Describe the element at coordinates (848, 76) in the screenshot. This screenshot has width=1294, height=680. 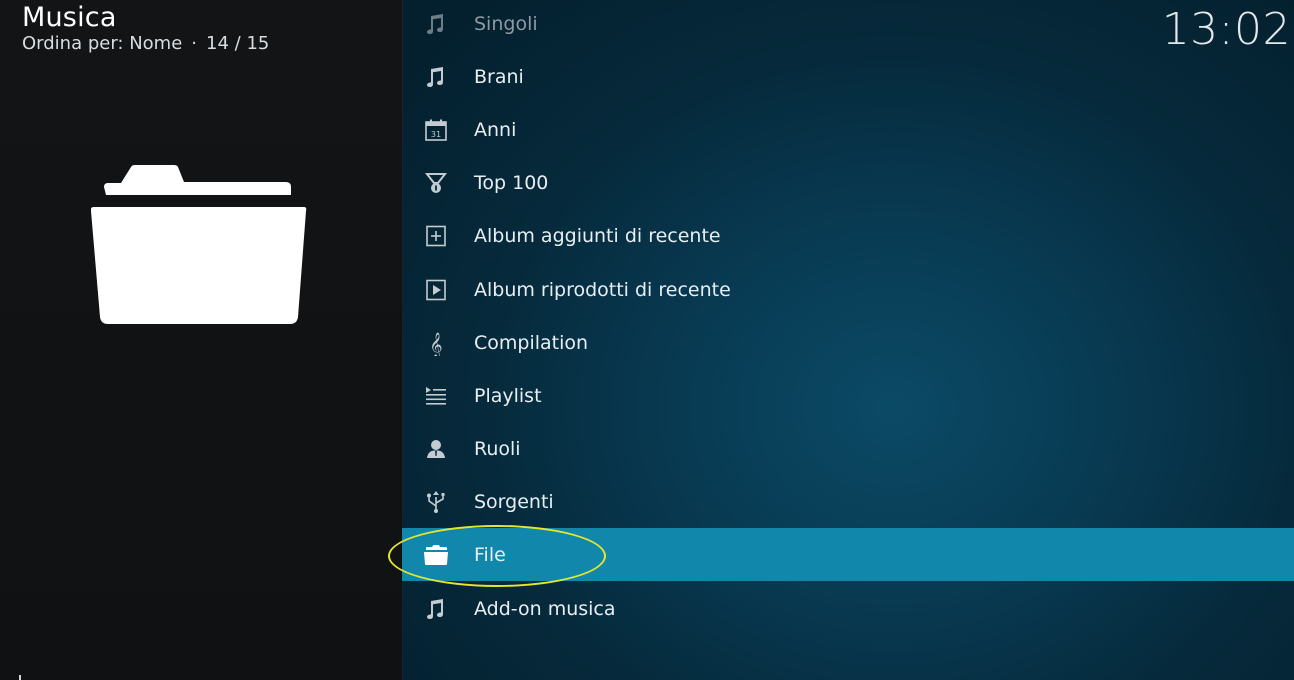
I see `menu-item-brani: Brani` at that location.